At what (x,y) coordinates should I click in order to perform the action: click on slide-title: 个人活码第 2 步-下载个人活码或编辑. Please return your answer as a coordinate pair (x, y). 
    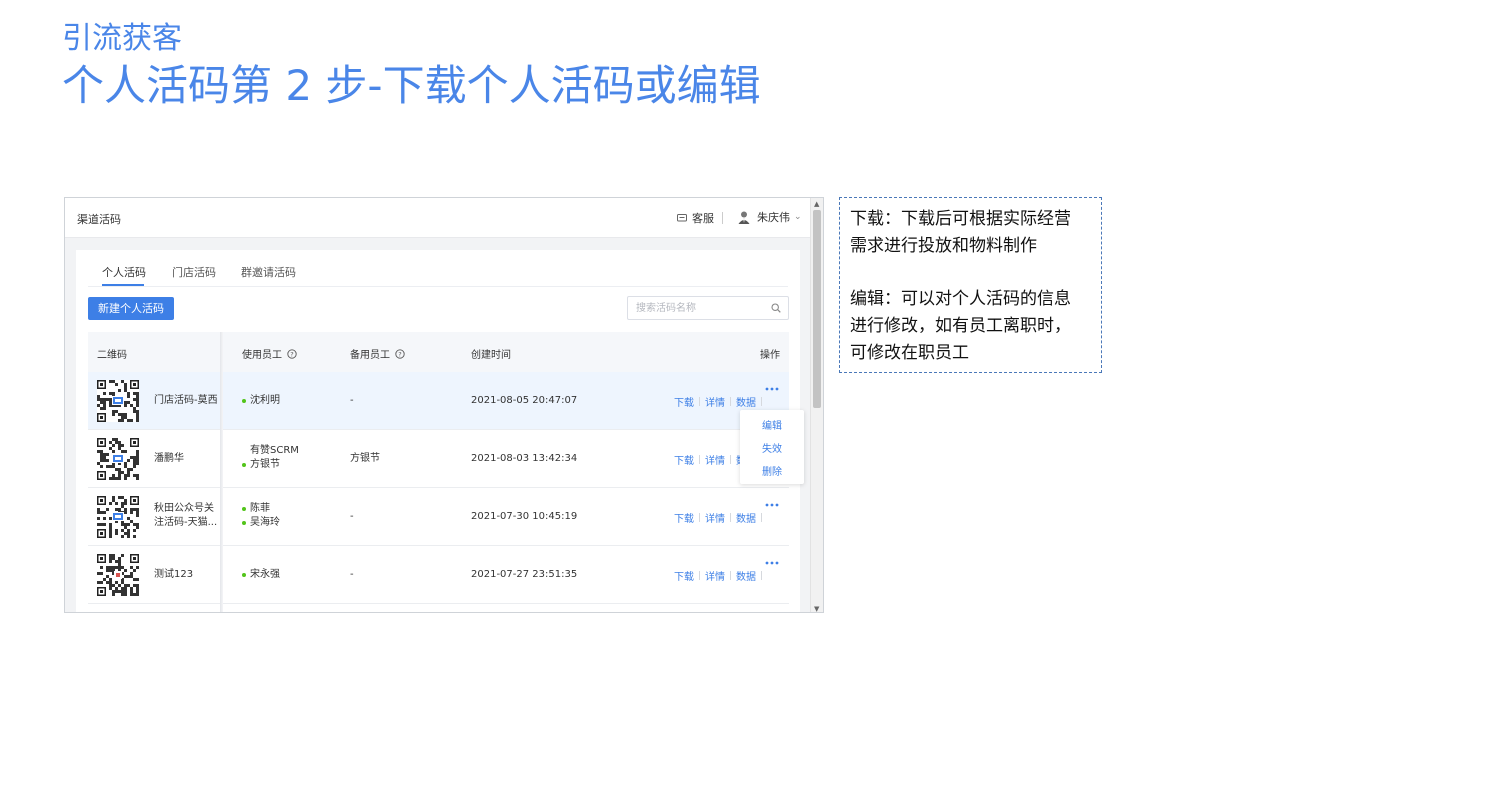
    Looking at the image, I should click on (411, 85).